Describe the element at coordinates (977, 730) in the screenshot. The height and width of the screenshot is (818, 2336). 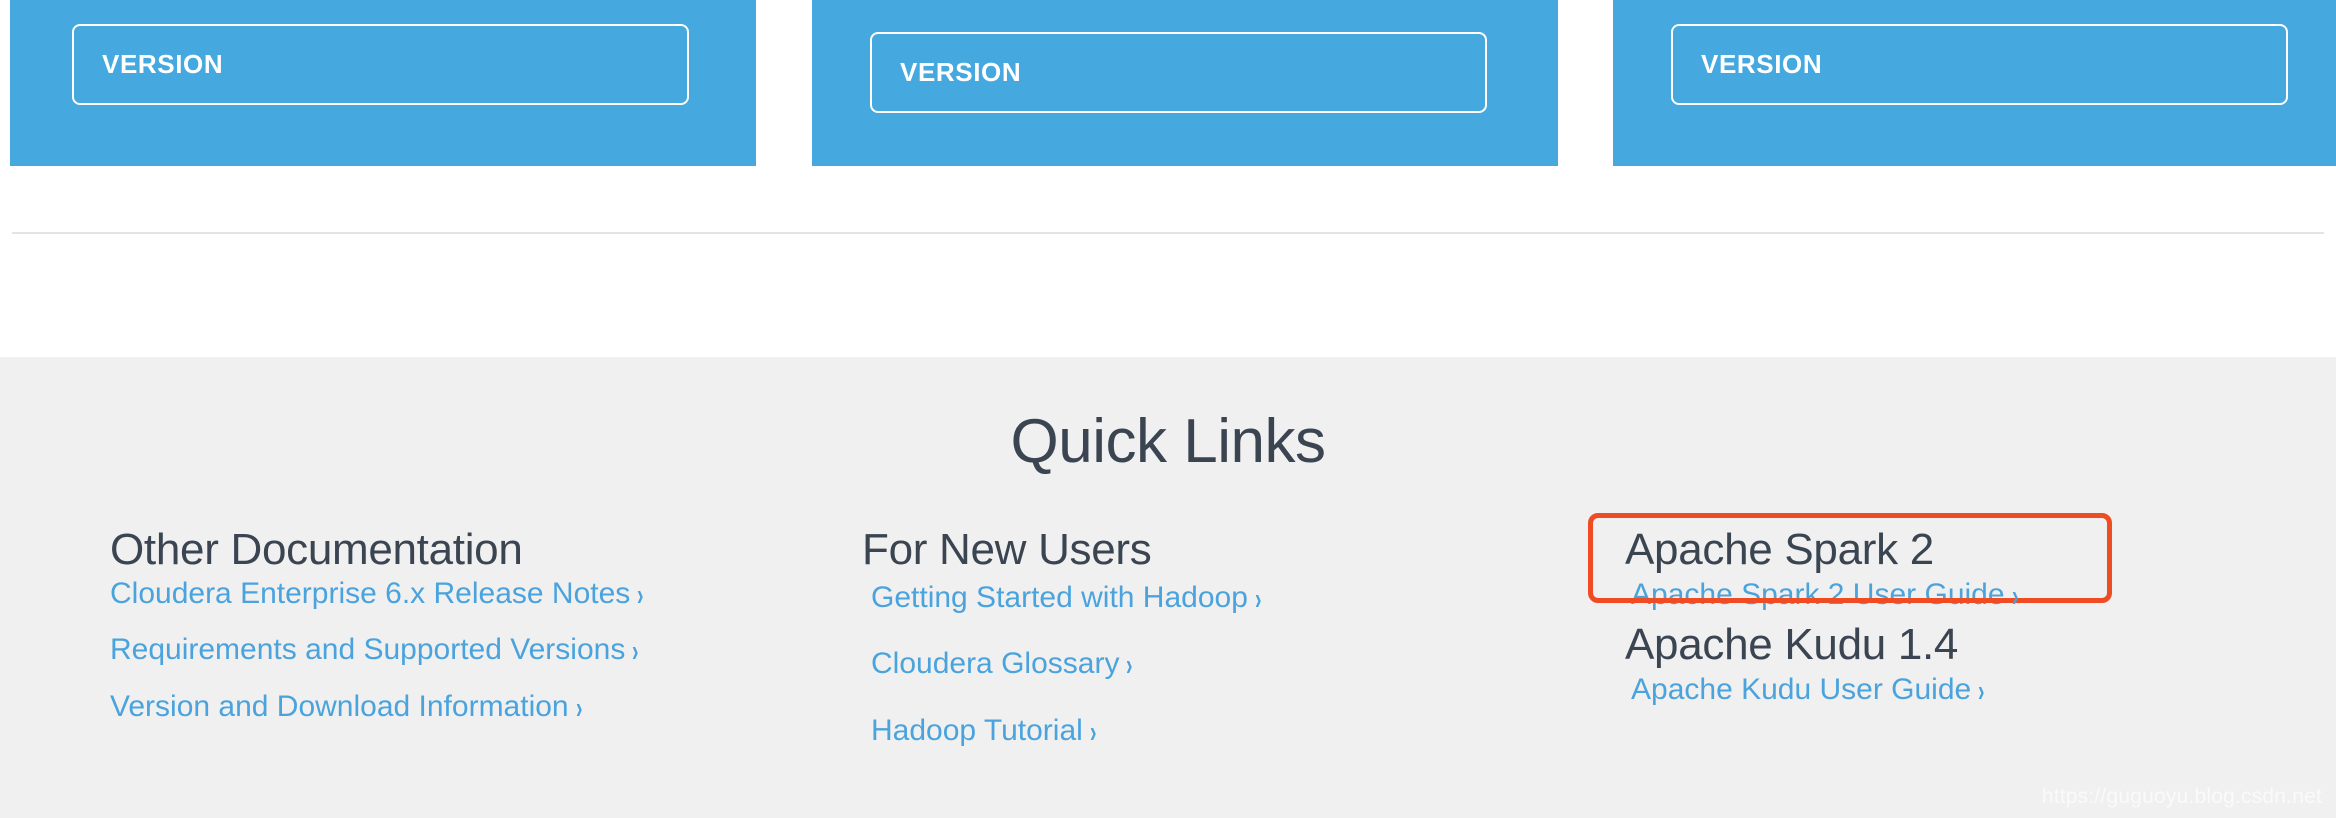
I see `link-hadoop-tutorial: Hadoop Tutorial` at that location.